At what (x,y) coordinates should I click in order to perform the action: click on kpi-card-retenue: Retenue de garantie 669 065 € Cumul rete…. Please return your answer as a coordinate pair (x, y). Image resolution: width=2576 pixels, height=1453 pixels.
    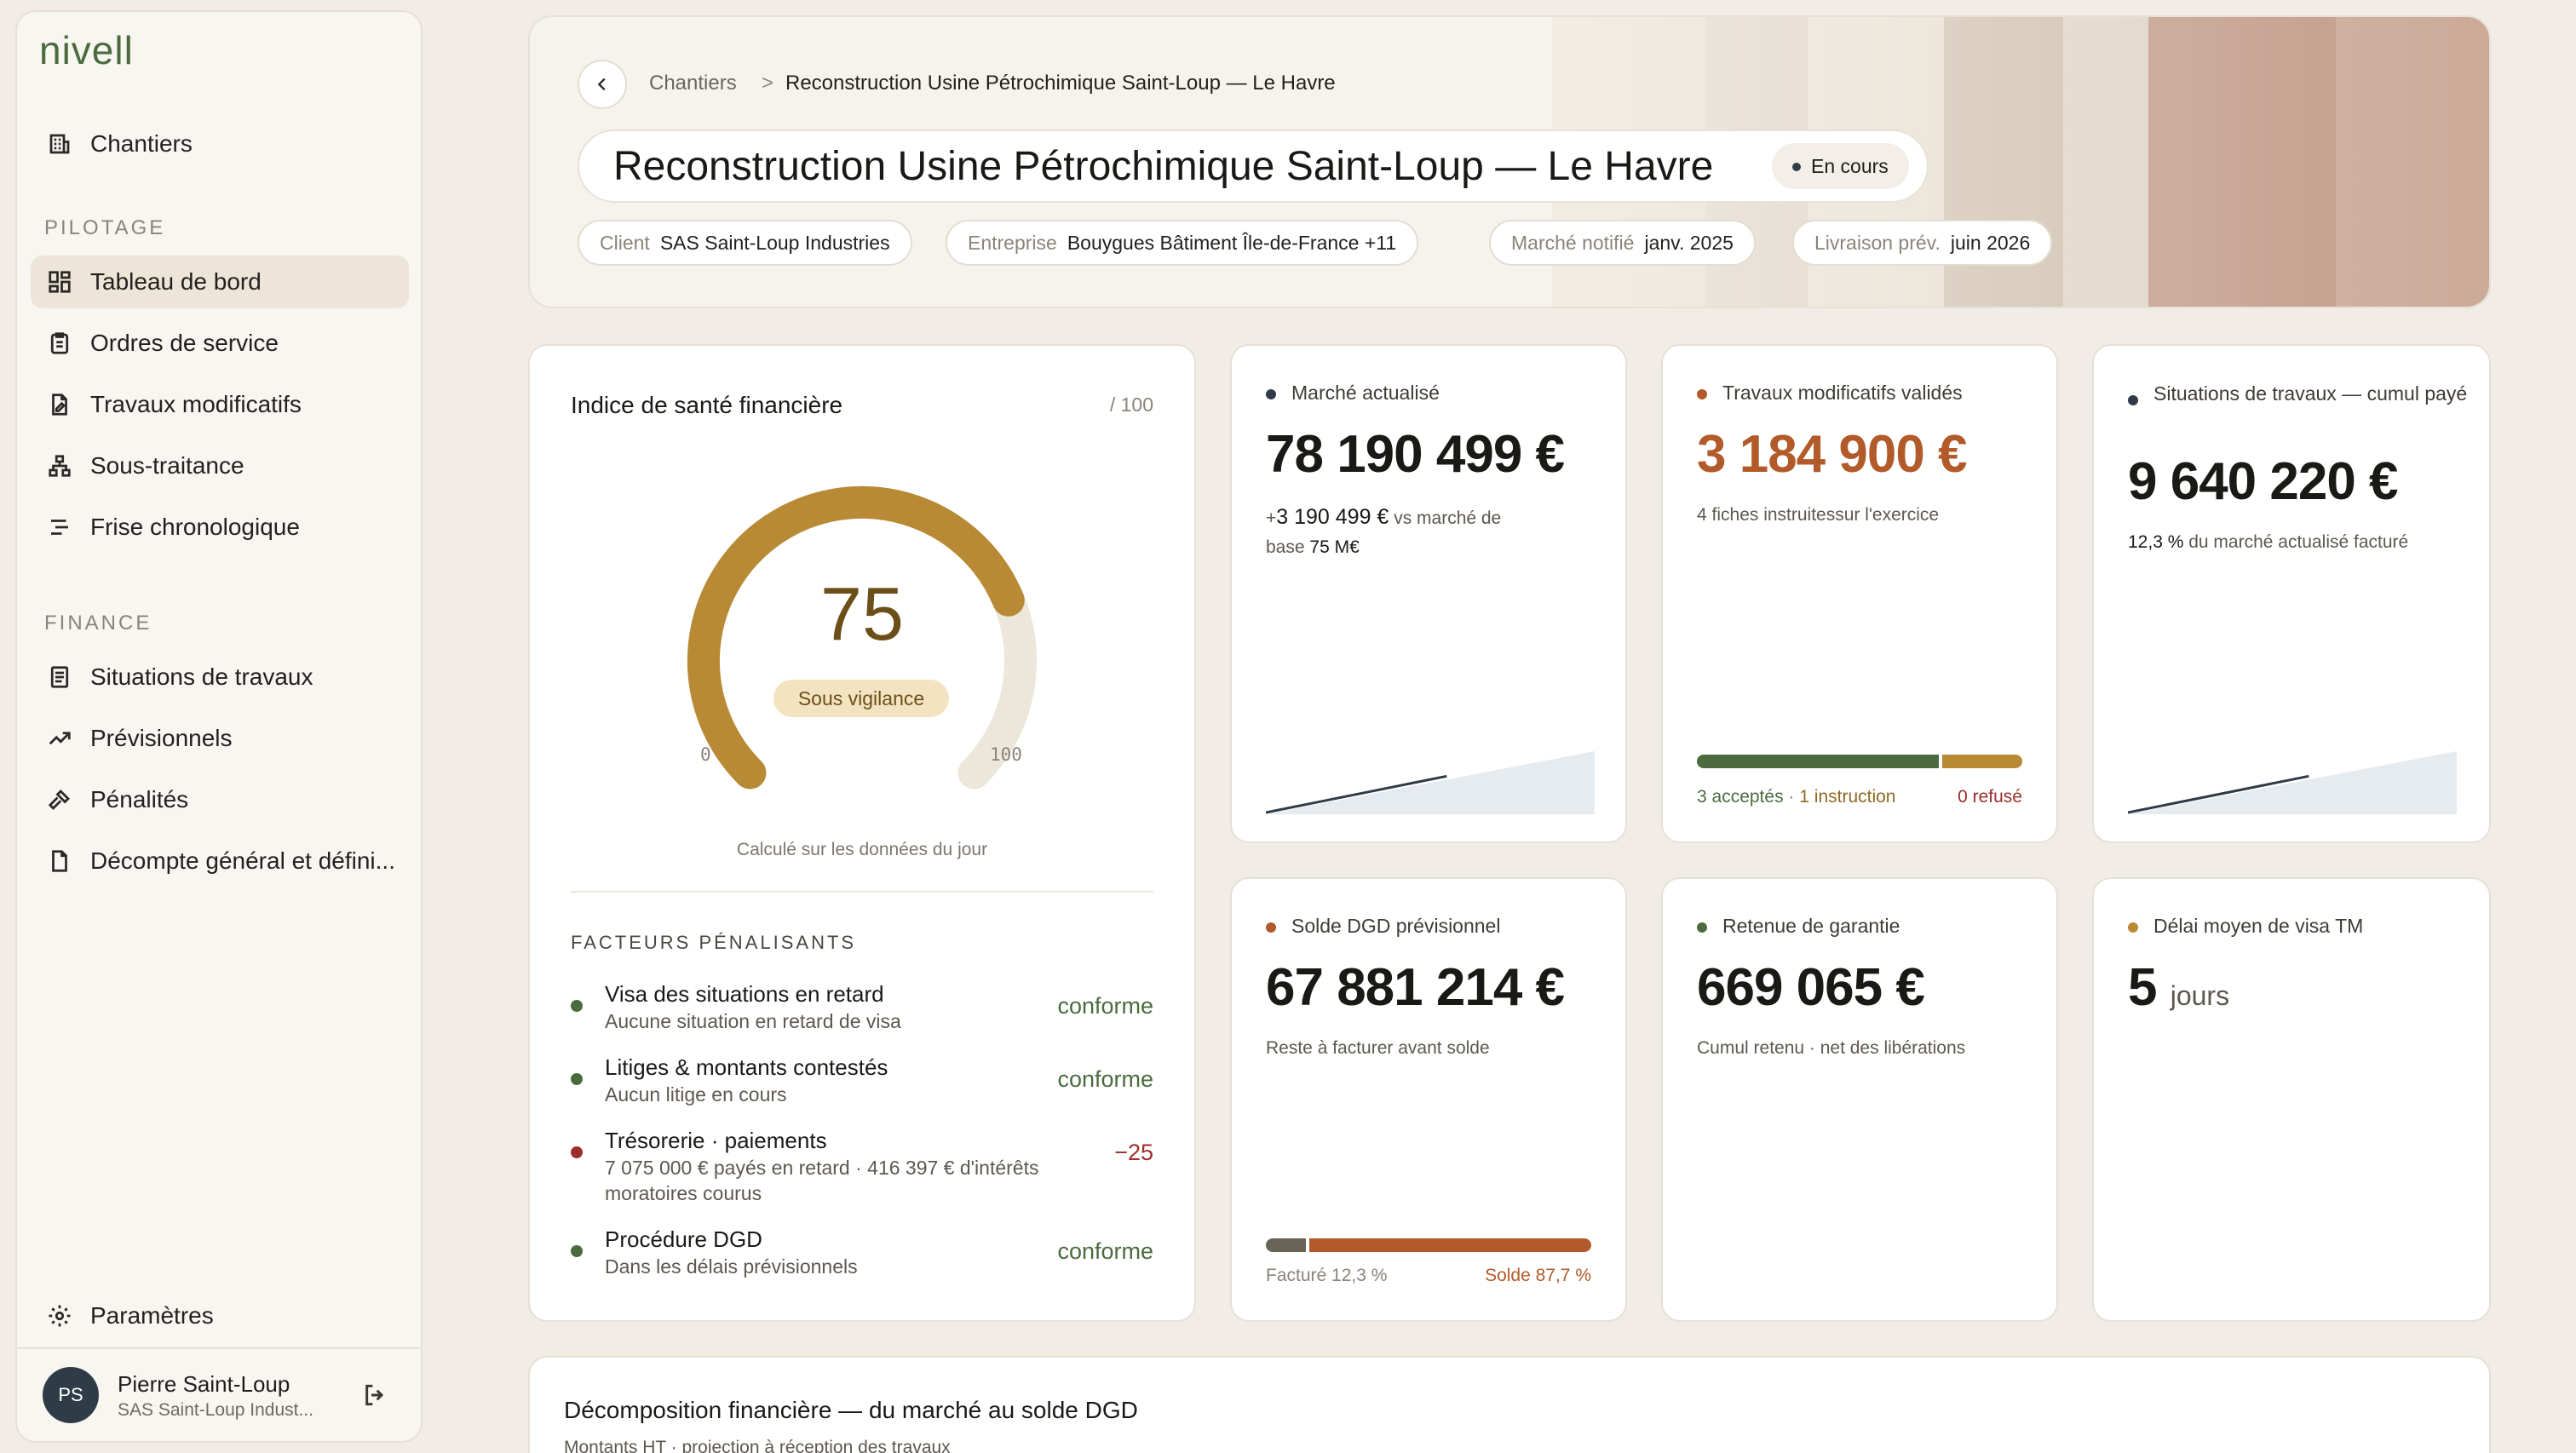
    Looking at the image, I should click on (1860, 1099).